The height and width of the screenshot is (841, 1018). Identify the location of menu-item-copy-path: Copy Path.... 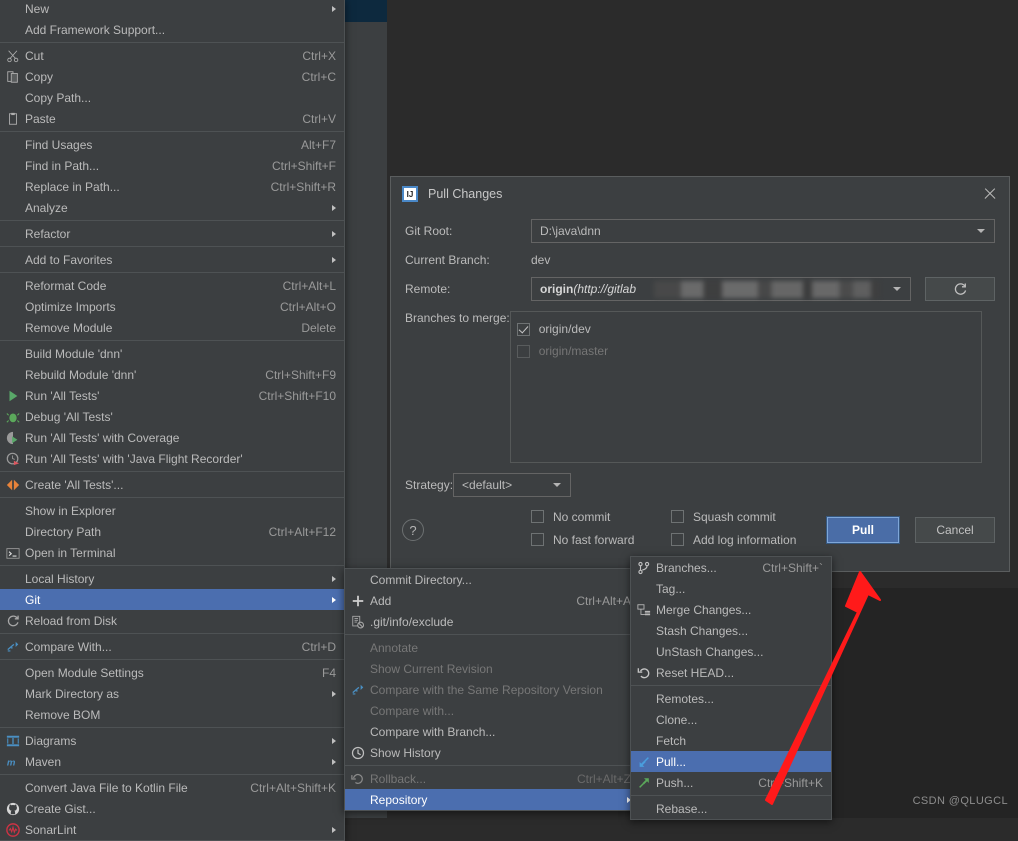
(172, 97).